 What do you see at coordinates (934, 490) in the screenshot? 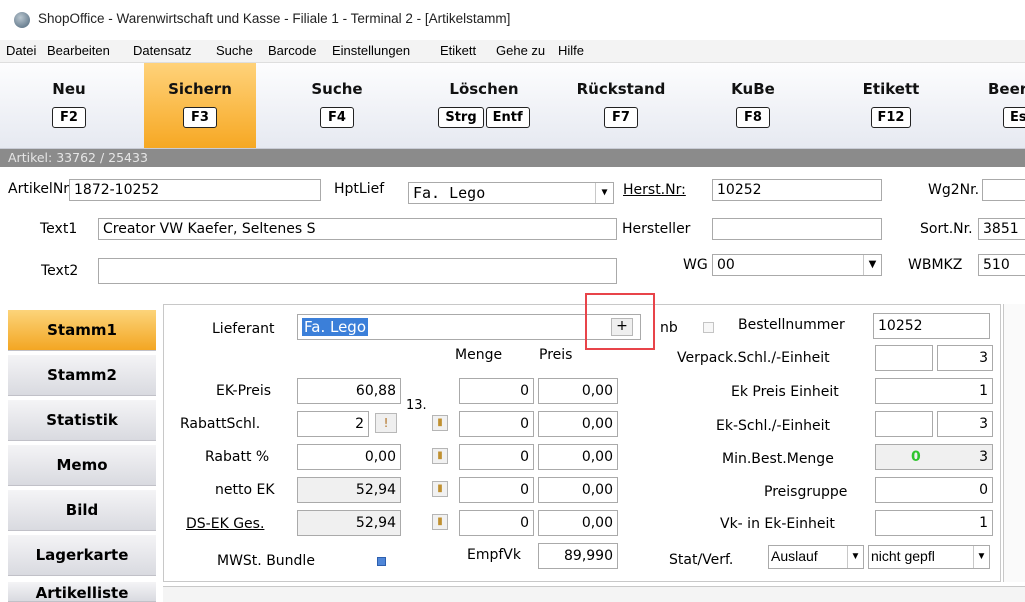
I see `preisgruppe-field: 0` at bounding box center [934, 490].